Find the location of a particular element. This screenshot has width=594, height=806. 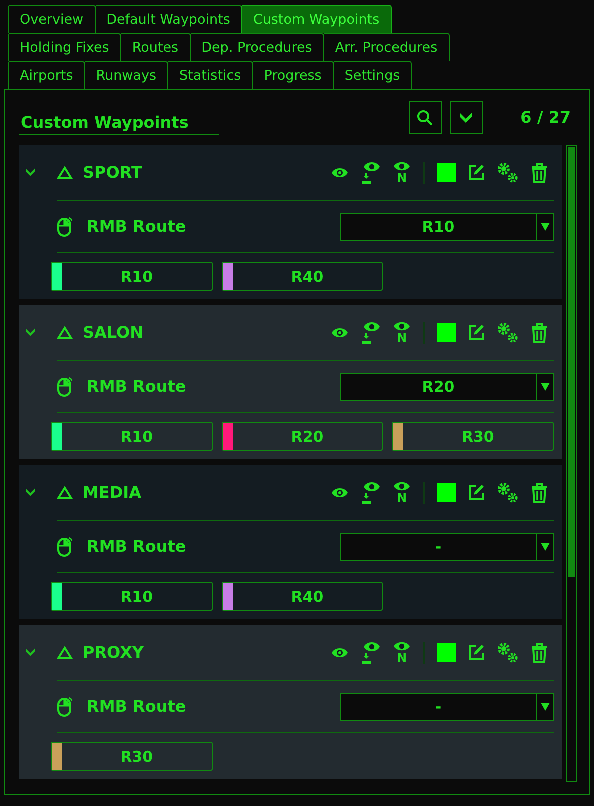

tab: Custom Waypoints is located at coordinates (316, 19).